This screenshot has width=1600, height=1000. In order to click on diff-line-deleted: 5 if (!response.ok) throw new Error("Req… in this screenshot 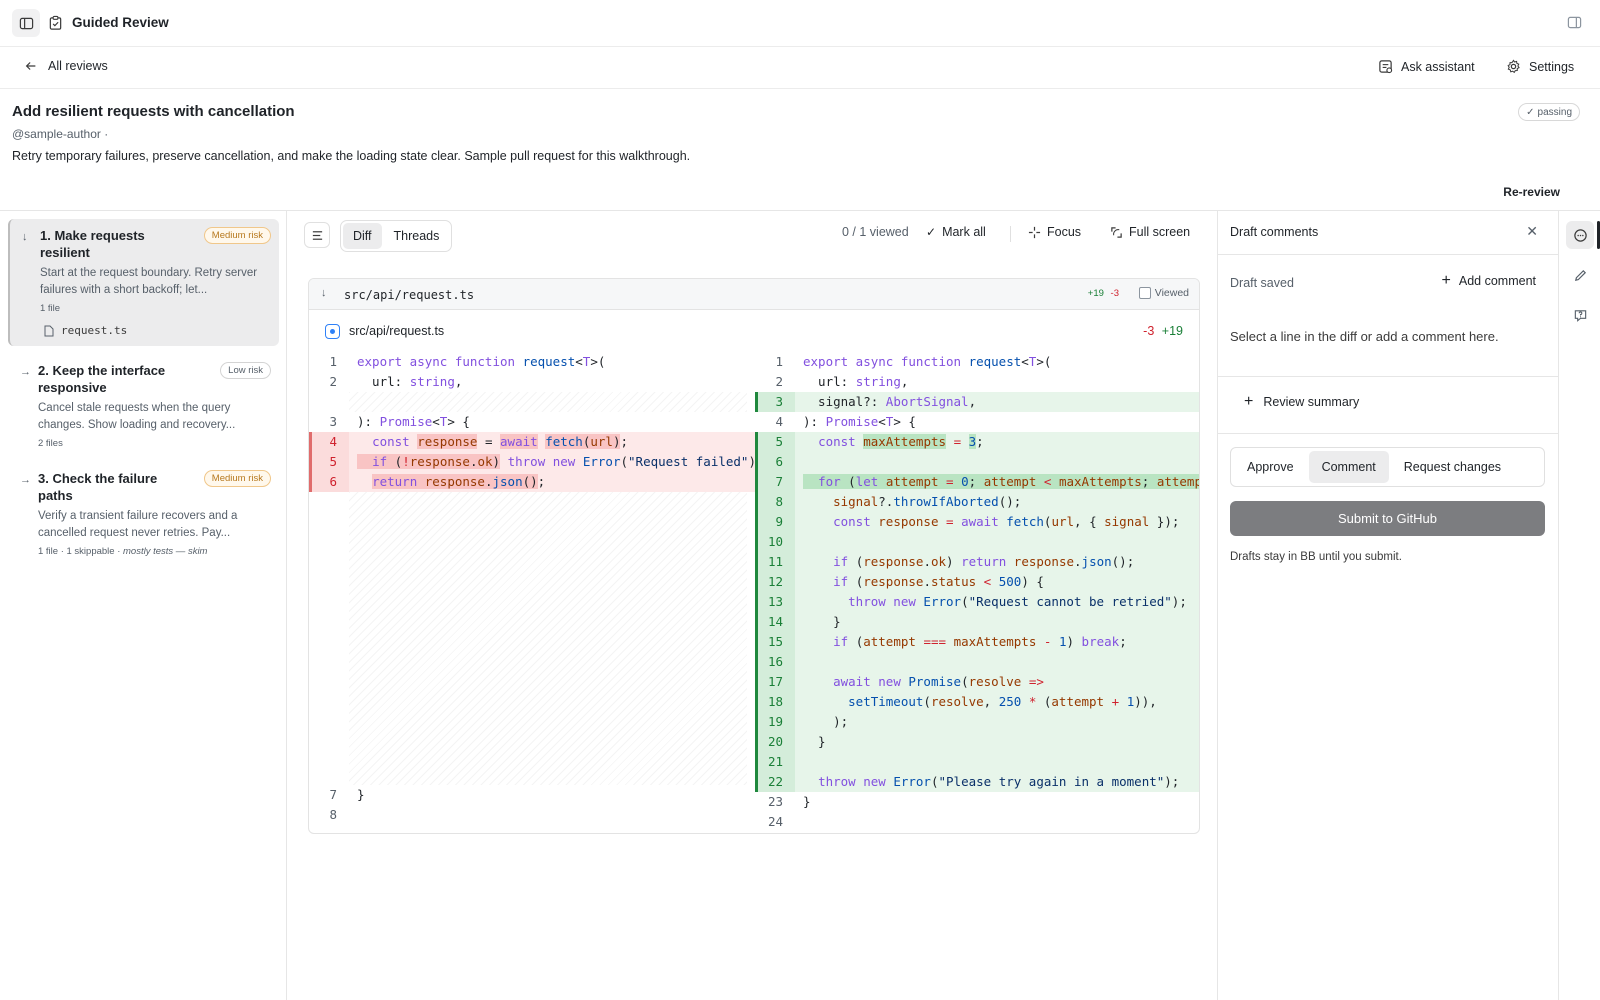, I will do `click(532, 462)`.